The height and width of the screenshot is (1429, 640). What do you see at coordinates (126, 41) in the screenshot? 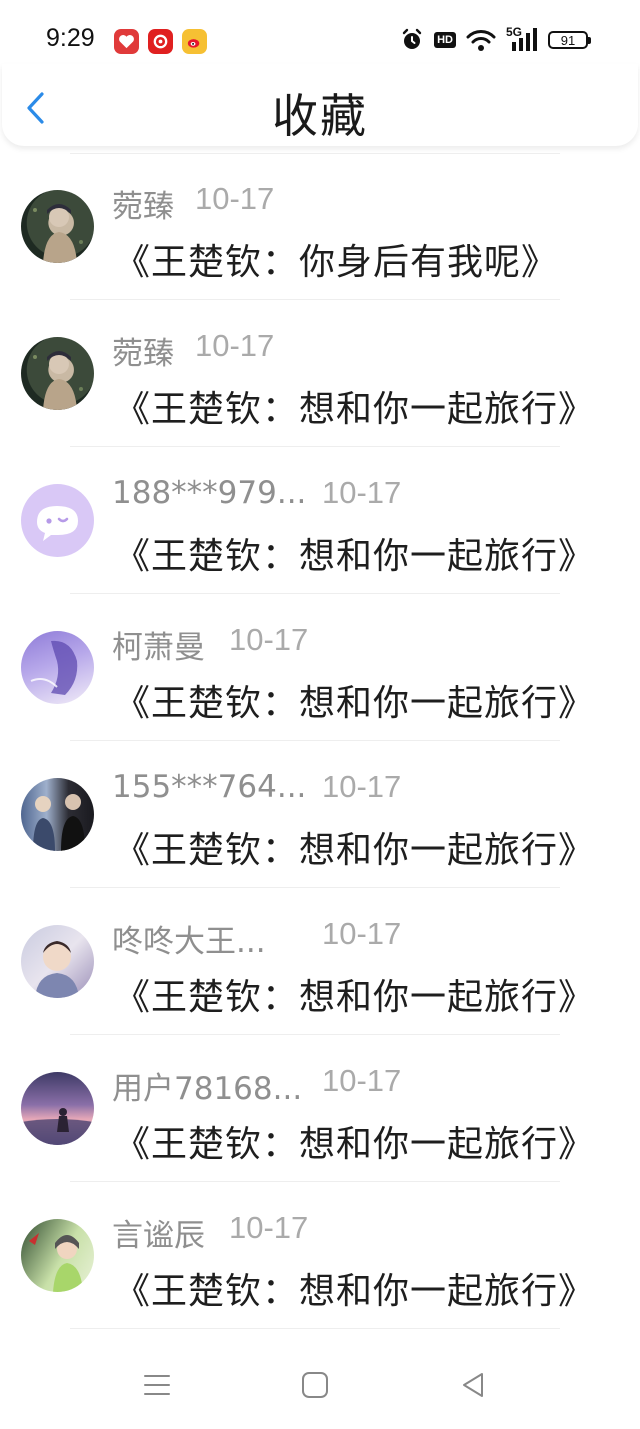
I see `app-notification-icon` at bounding box center [126, 41].